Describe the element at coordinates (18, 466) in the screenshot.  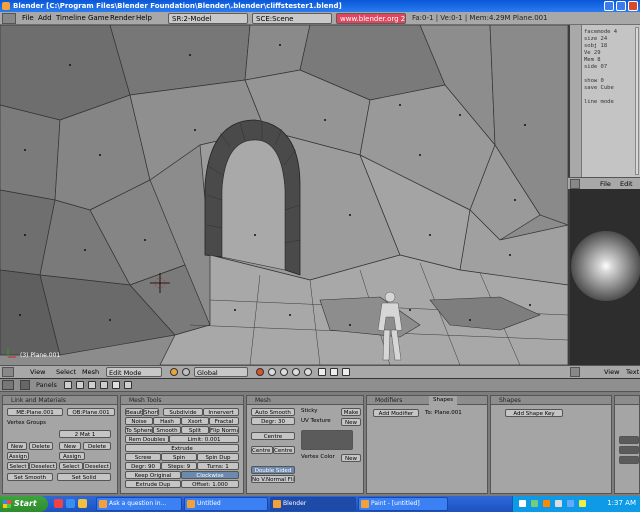
I see `vgroup-select-button: Select` at that location.